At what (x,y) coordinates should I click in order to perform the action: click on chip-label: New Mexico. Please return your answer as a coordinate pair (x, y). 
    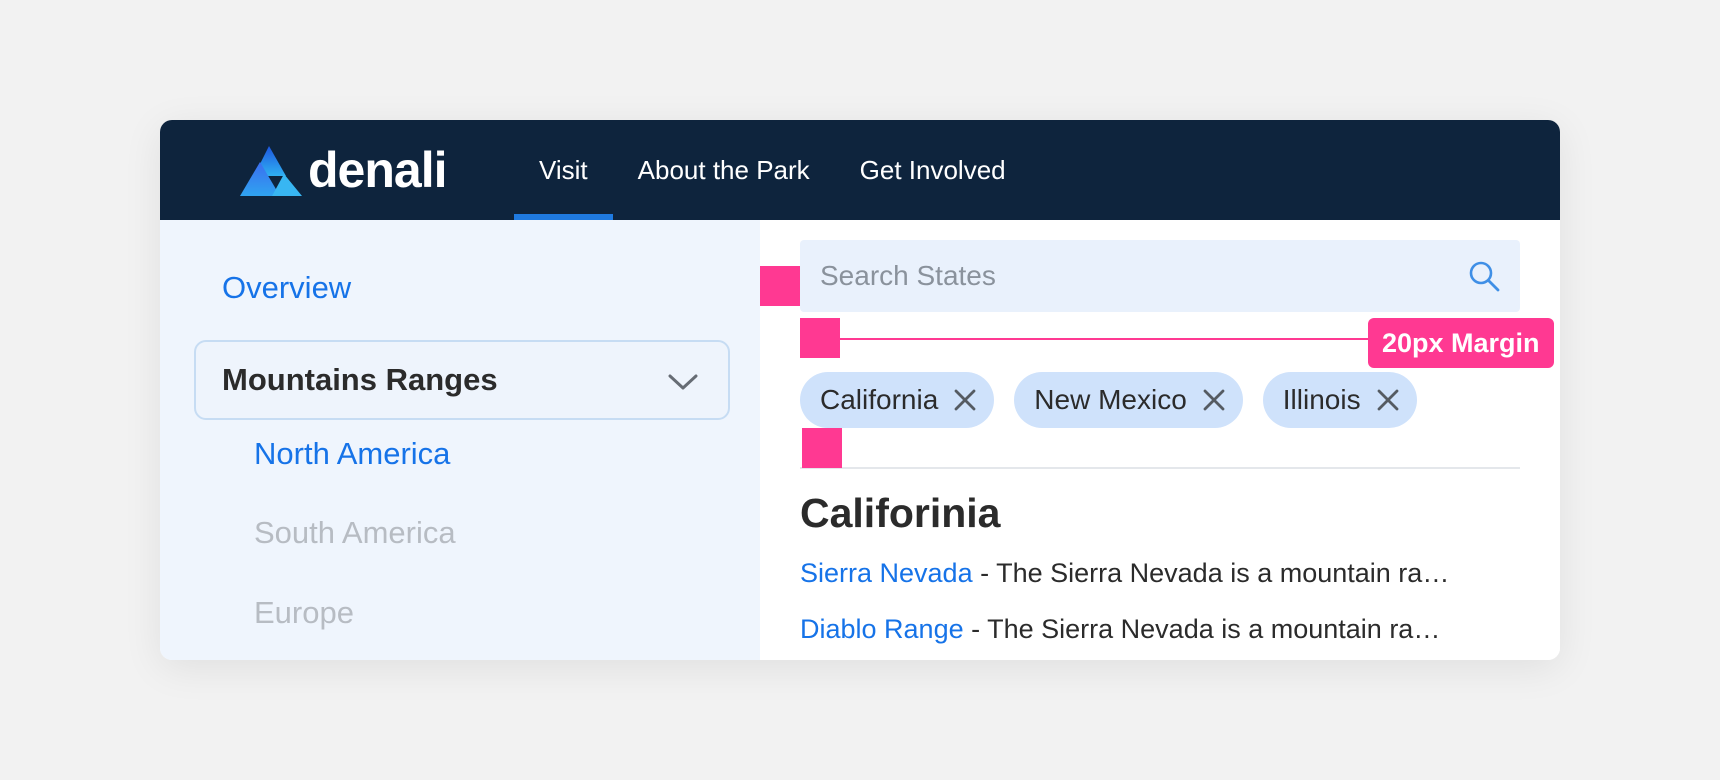
    Looking at the image, I should click on (1110, 399).